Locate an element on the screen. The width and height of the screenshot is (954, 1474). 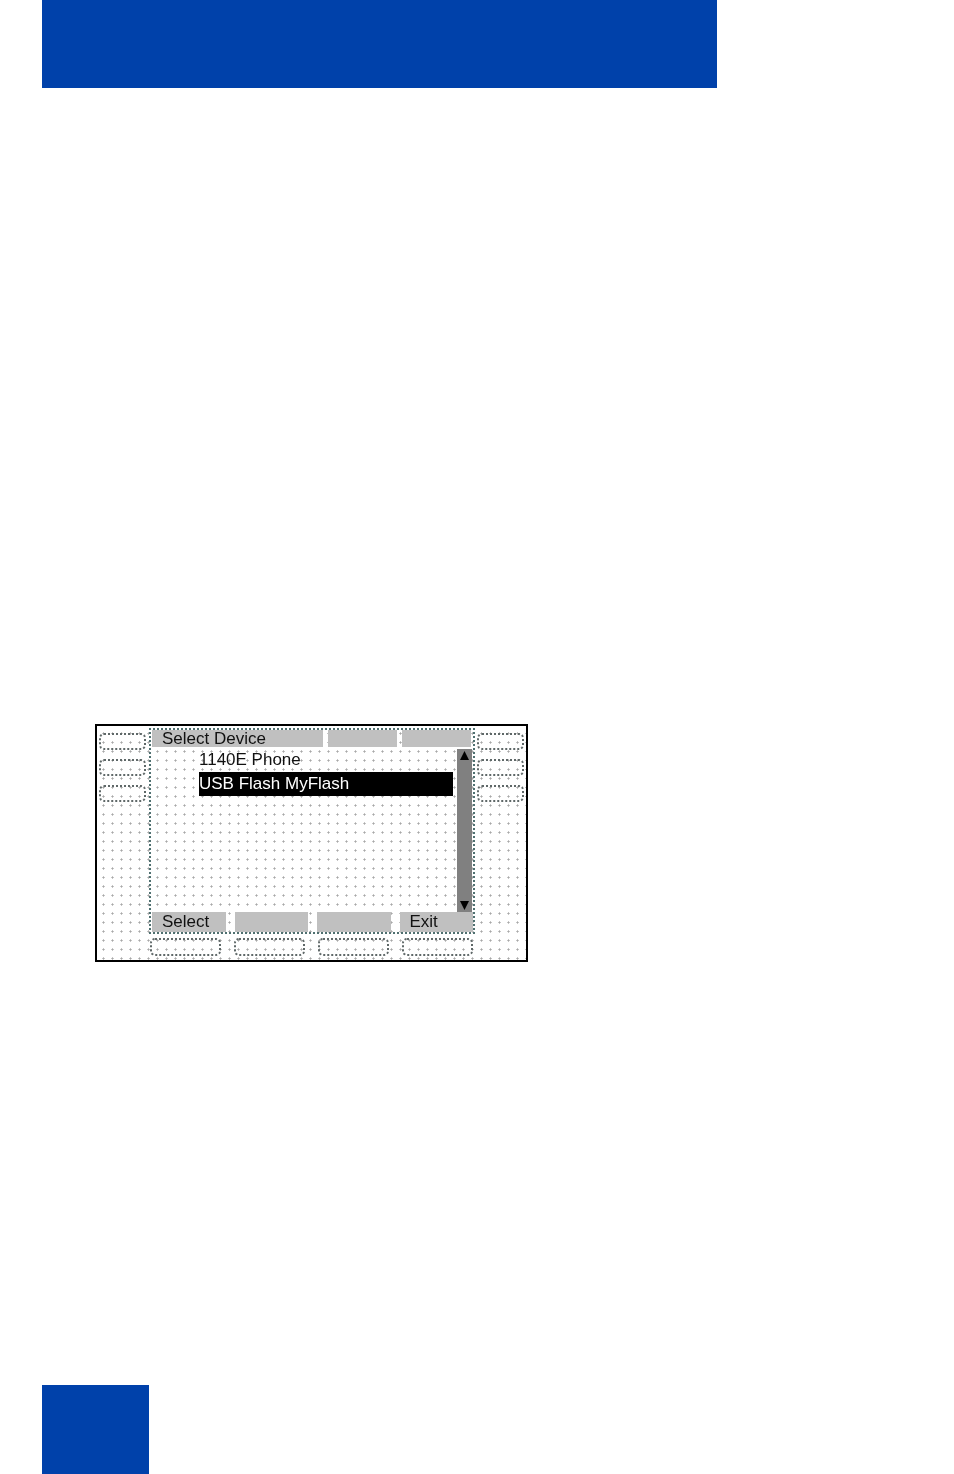
scroll-down-icon is located at coordinates (464, 905).